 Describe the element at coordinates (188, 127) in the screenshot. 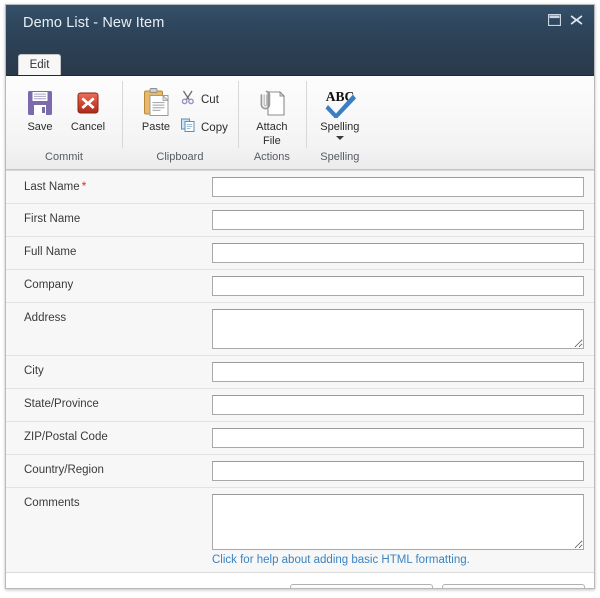

I see `copy-pages-icon` at that location.